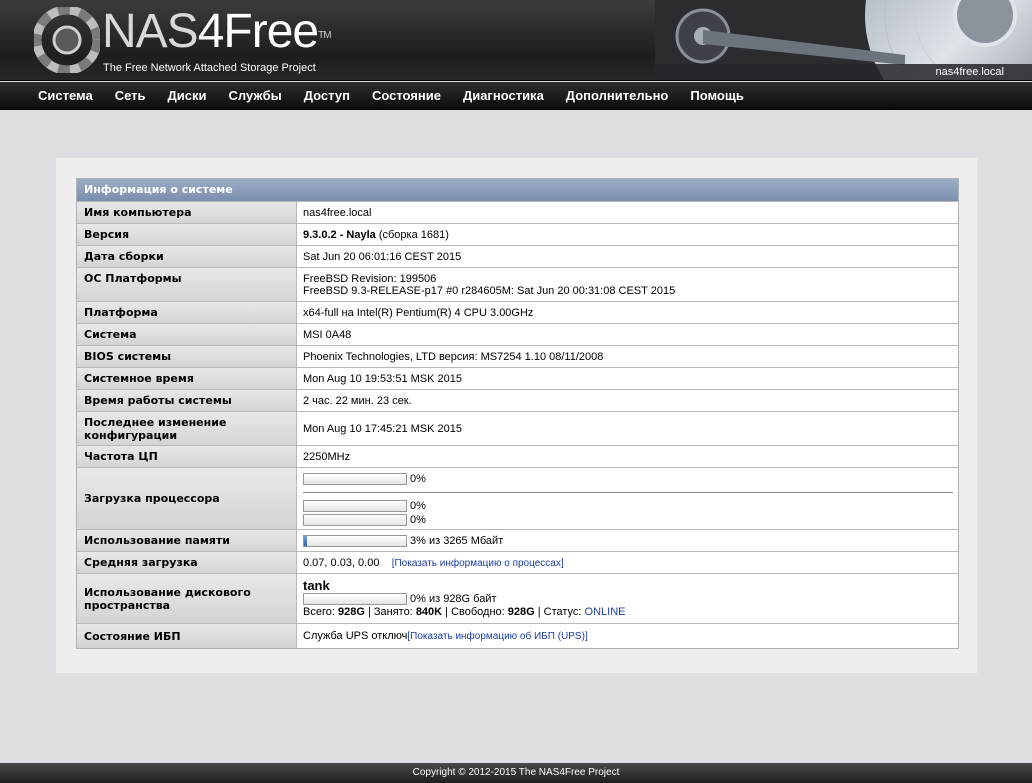  Describe the element at coordinates (337, 212) in the screenshot. I see `hostname-value: nas4free.local` at that location.